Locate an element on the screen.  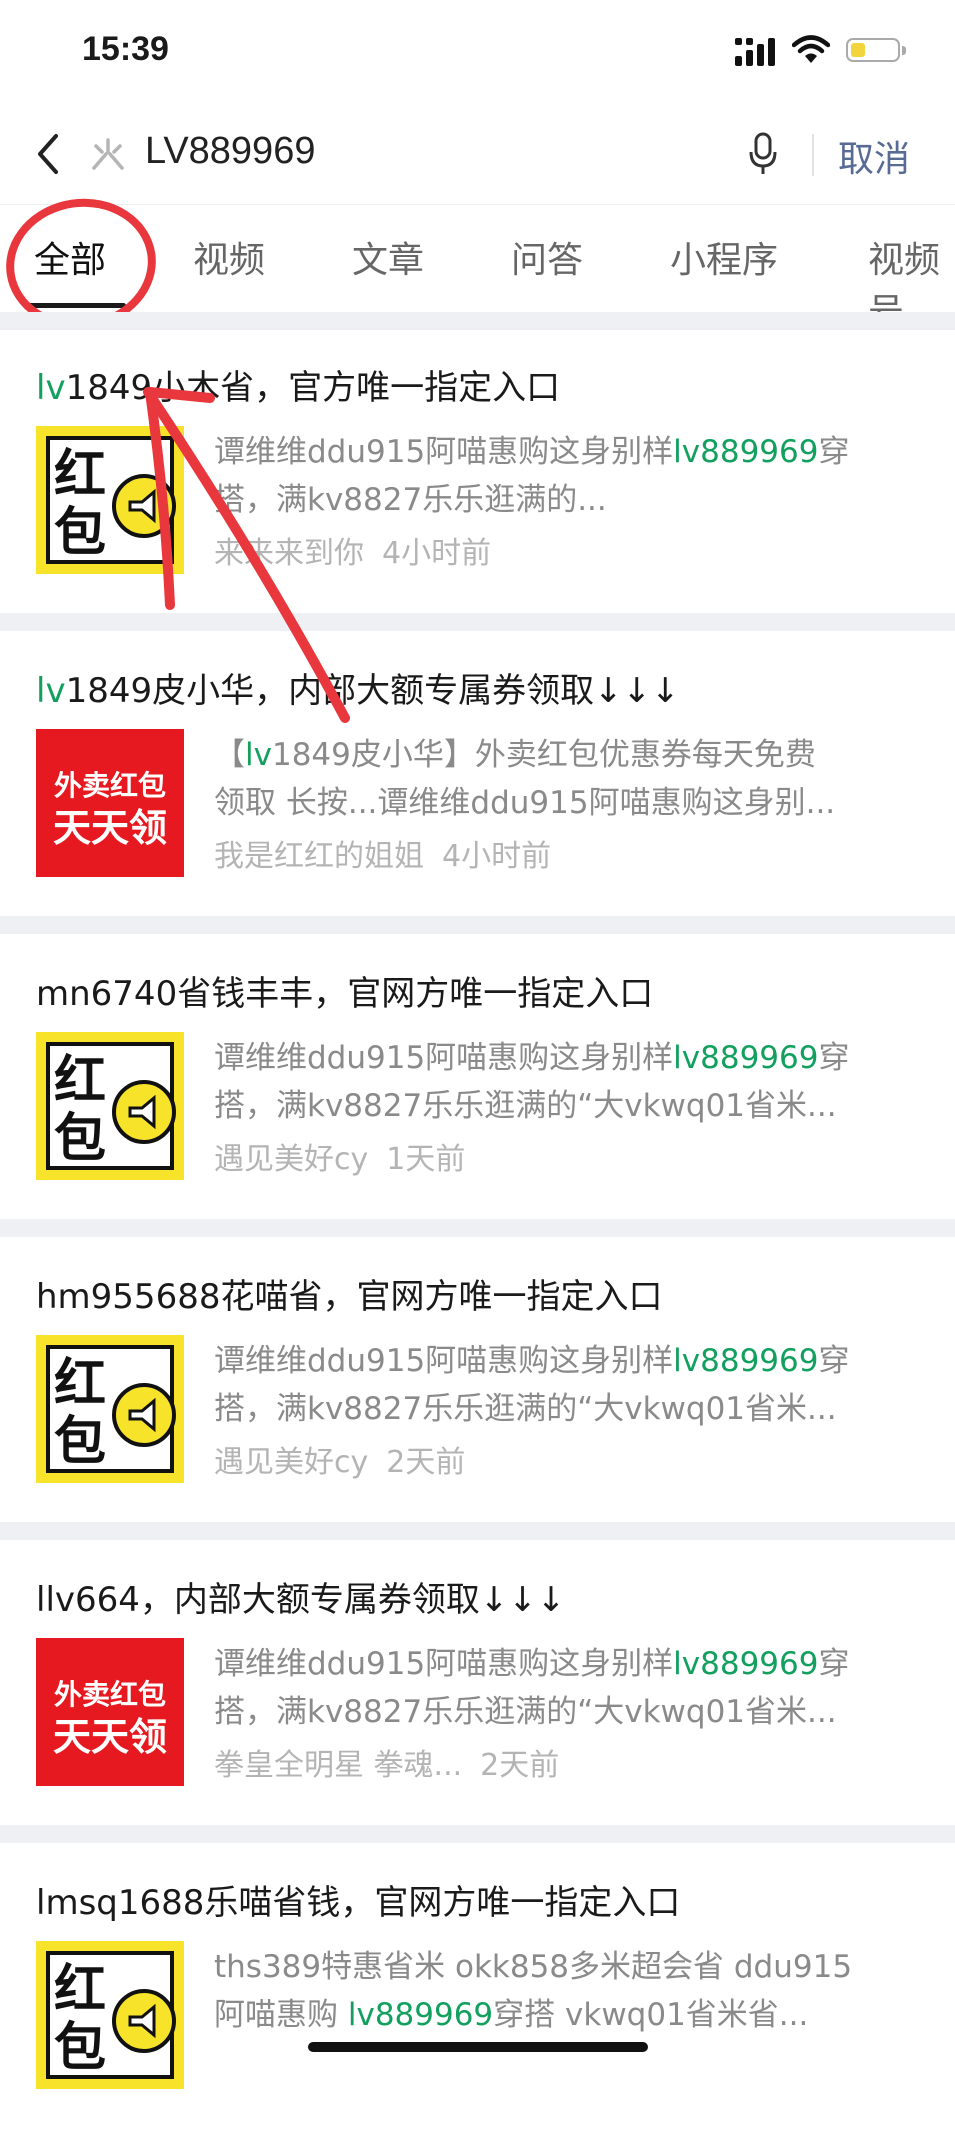
result-title: lv1849小木省，官方唯一指定入口 is located at coordinates (298, 384).